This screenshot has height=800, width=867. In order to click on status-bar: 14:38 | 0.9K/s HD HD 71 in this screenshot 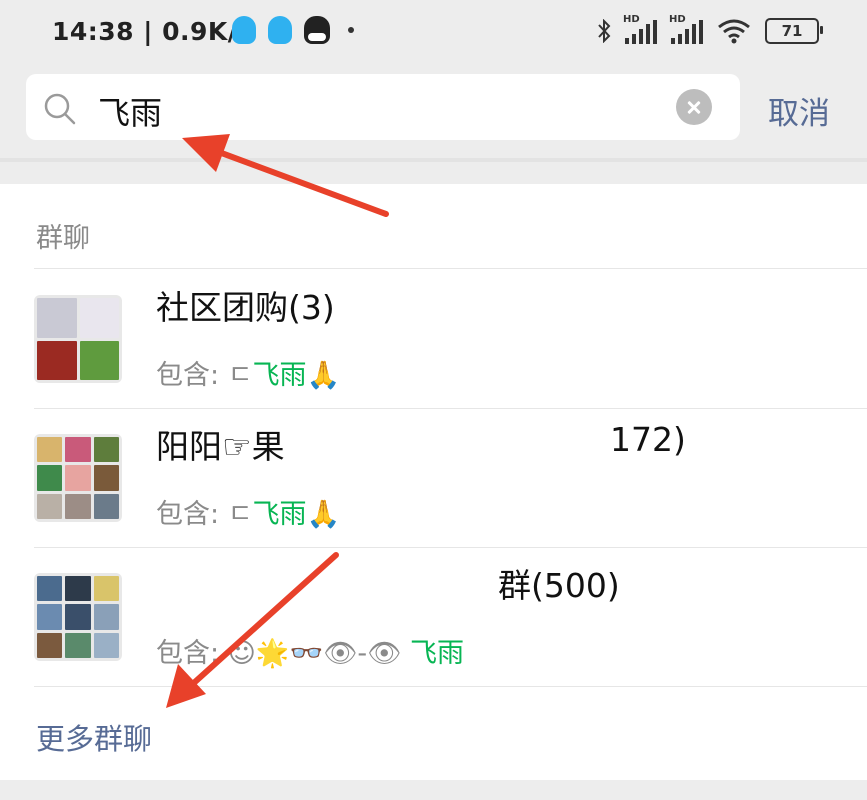, I will do `click(433, 33)`.